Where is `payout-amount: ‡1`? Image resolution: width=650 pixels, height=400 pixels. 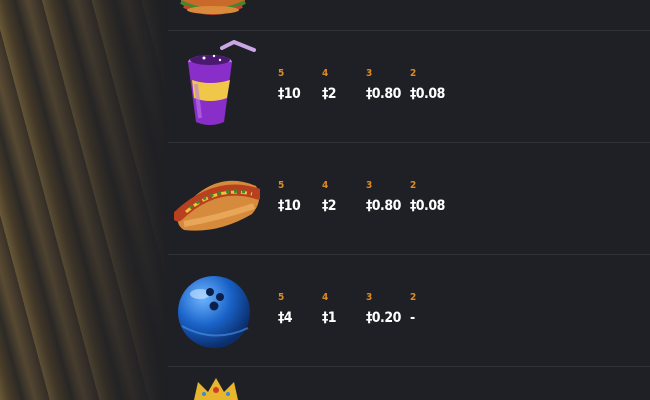
payout-amount: ‡1 is located at coordinates (329, 318).